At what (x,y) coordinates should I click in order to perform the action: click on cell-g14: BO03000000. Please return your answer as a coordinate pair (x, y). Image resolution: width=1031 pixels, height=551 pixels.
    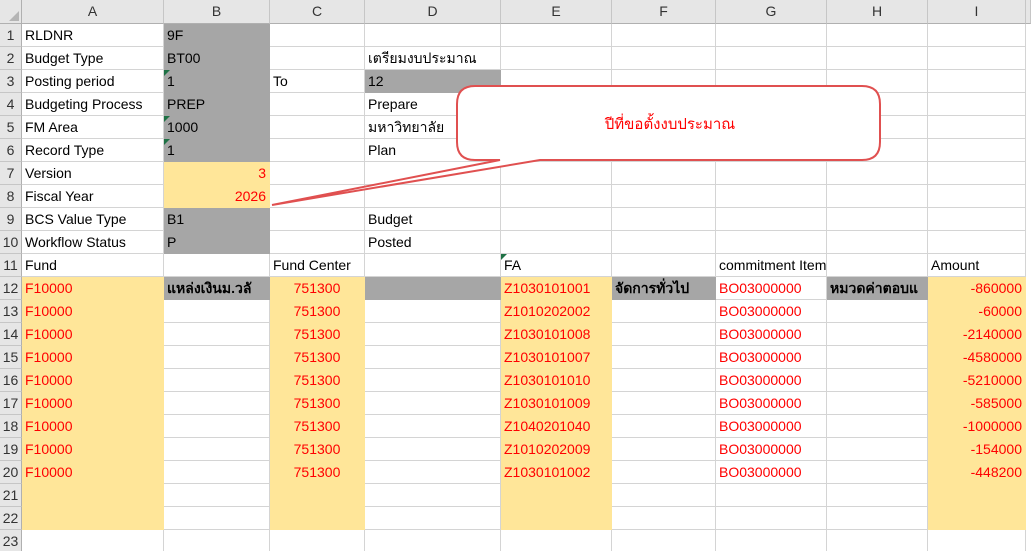
    Looking at the image, I should click on (771, 334).